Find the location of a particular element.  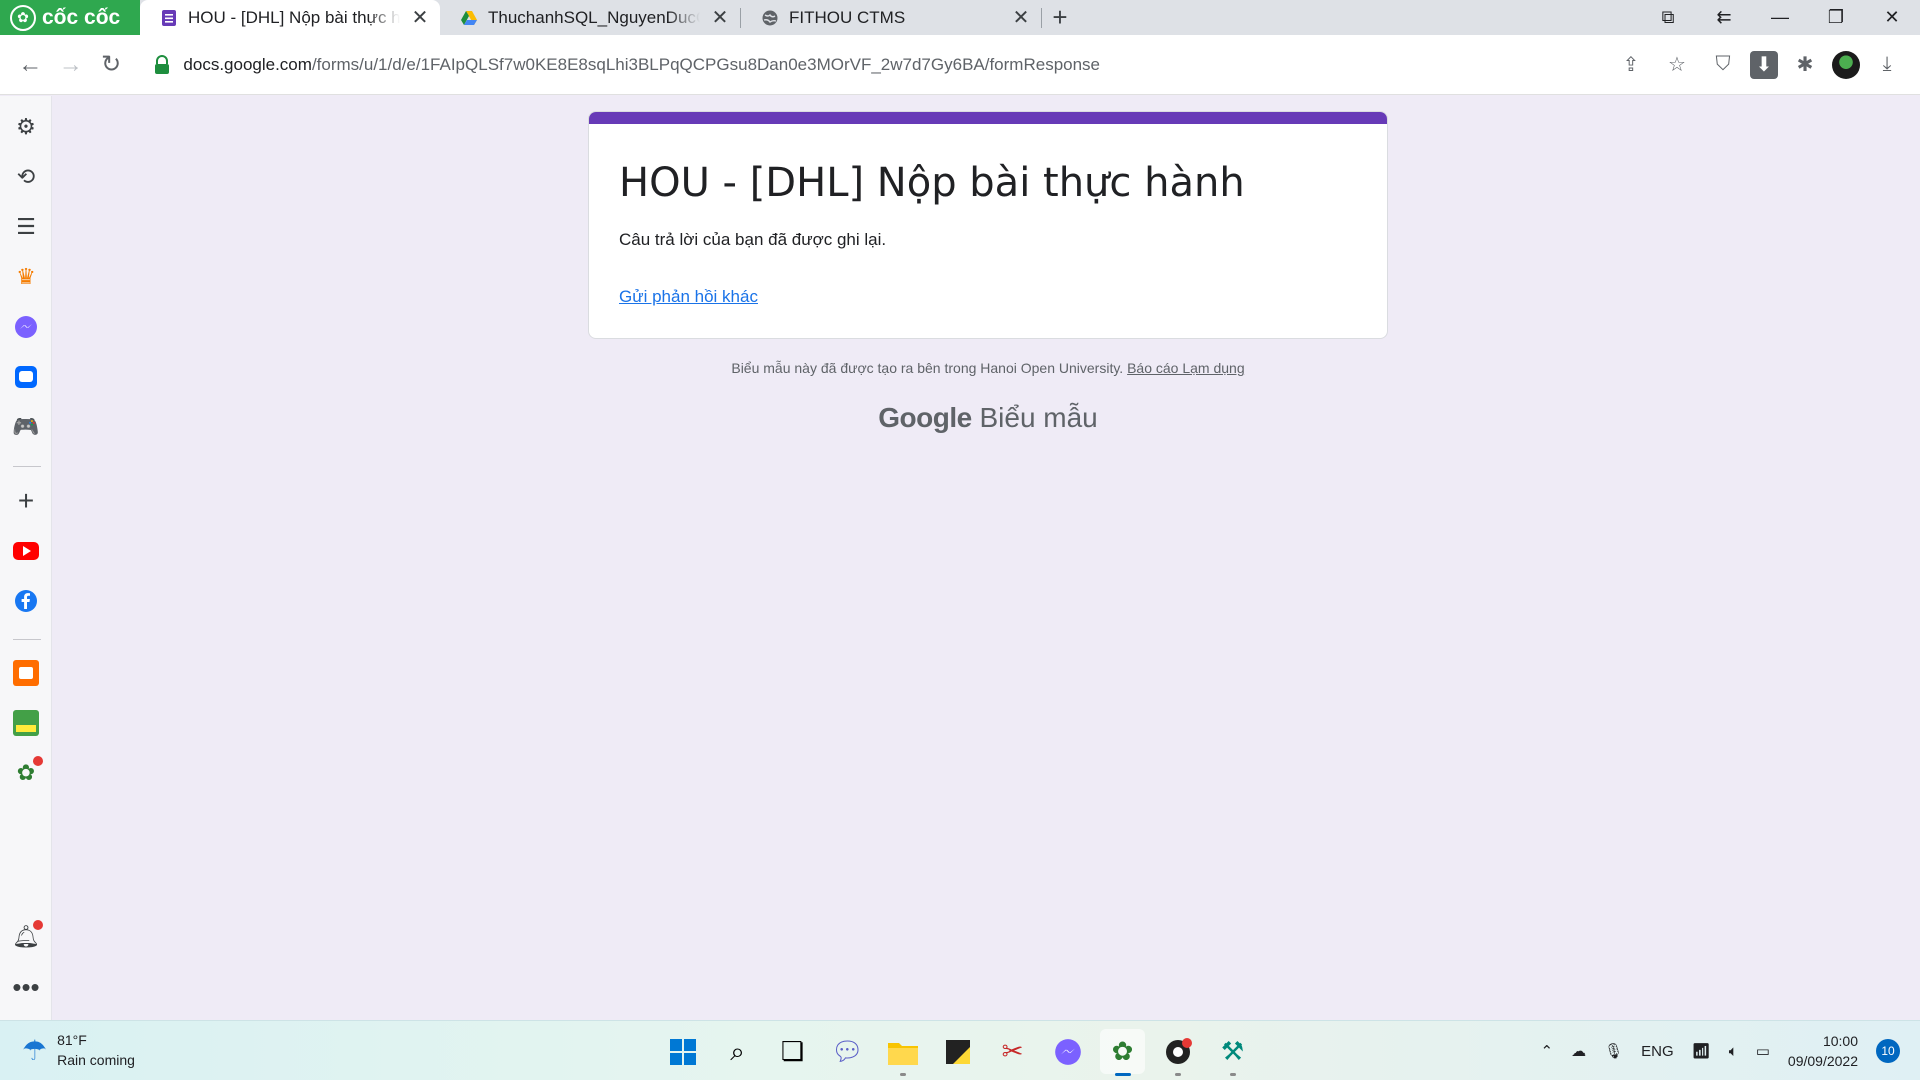

weather-widget: ☂ 81°F Rain coming is located at coordinates (78, 1050).